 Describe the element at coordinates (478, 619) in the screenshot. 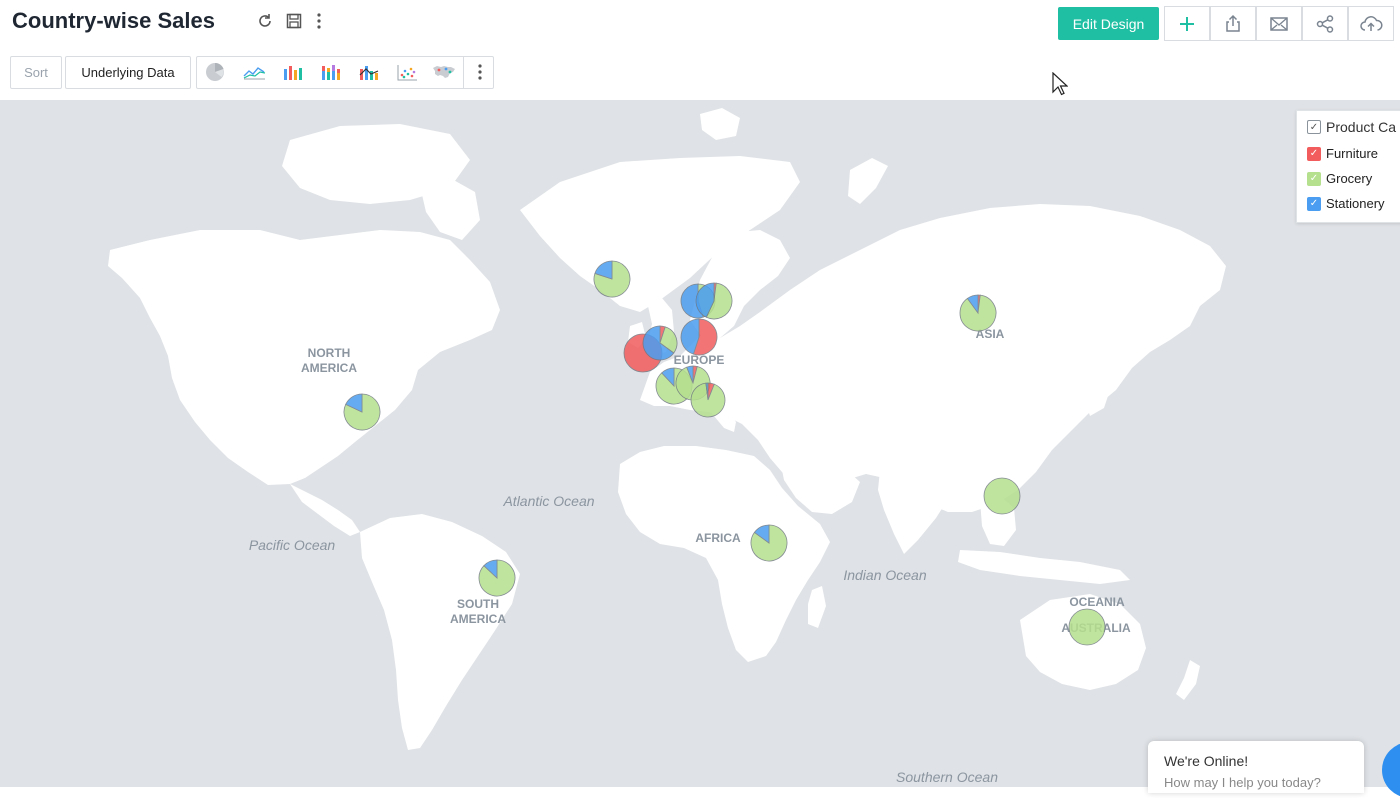

I see `label-south-america-line2: AMERICA` at that location.